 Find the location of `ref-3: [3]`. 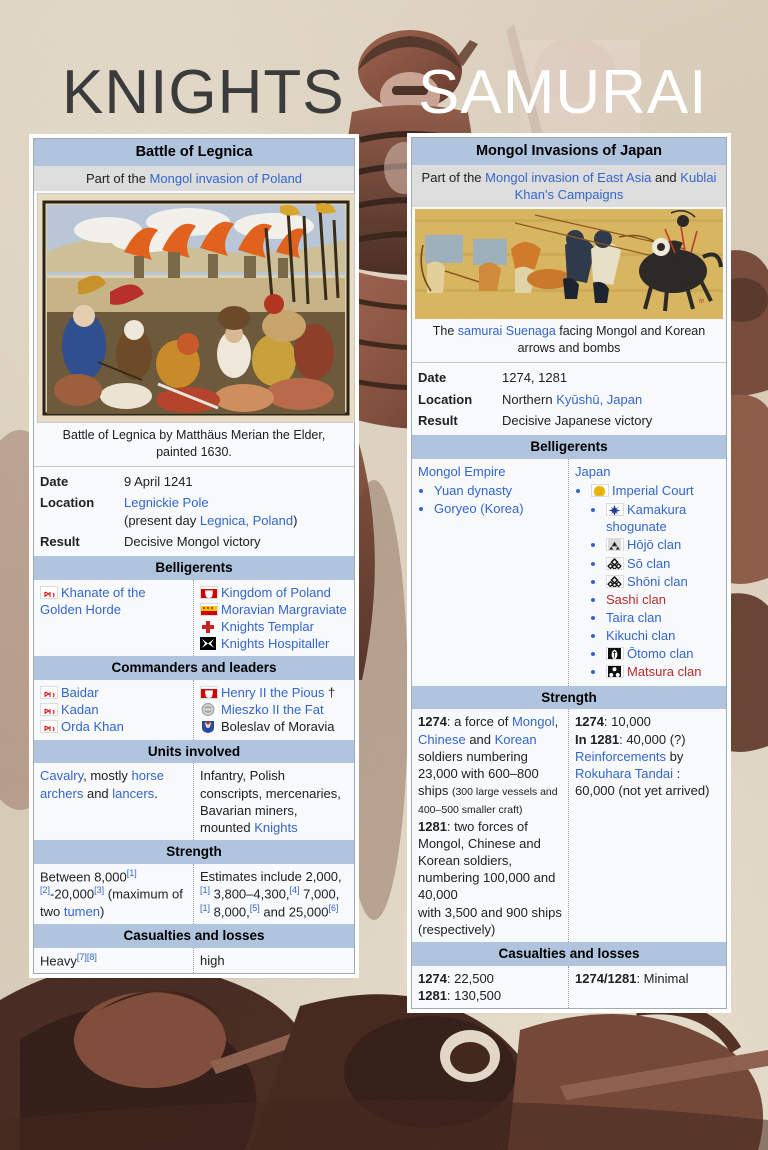

ref-3: [3] is located at coordinates (99, 890).